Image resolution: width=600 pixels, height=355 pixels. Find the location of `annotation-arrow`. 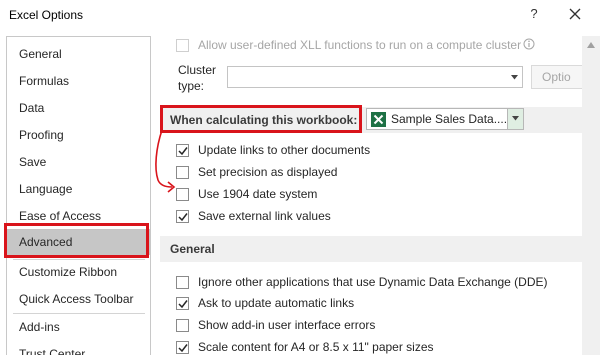

annotation-arrow is located at coordinates (165, 161).